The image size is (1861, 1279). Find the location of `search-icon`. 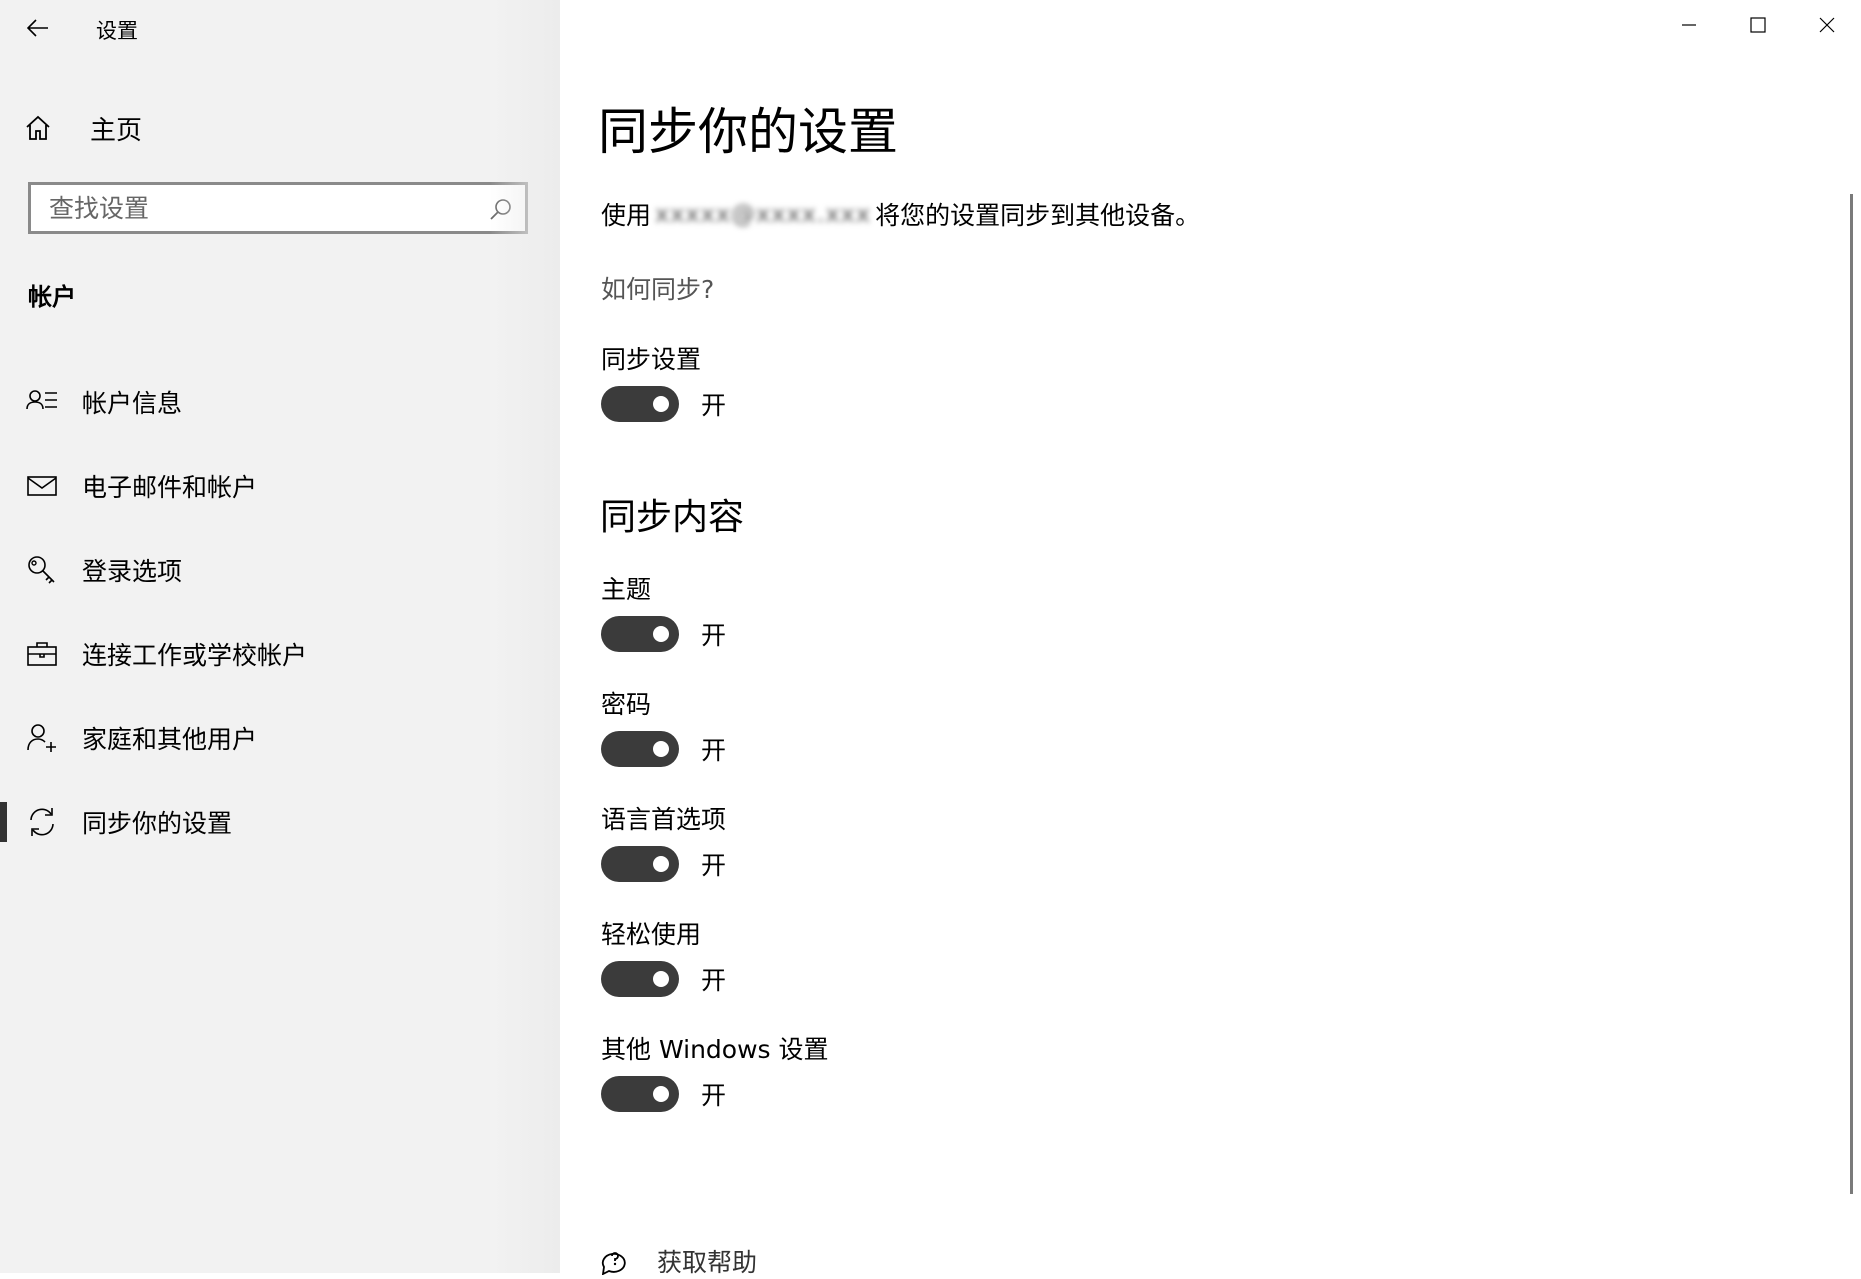

search-icon is located at coordinates (501, 209).